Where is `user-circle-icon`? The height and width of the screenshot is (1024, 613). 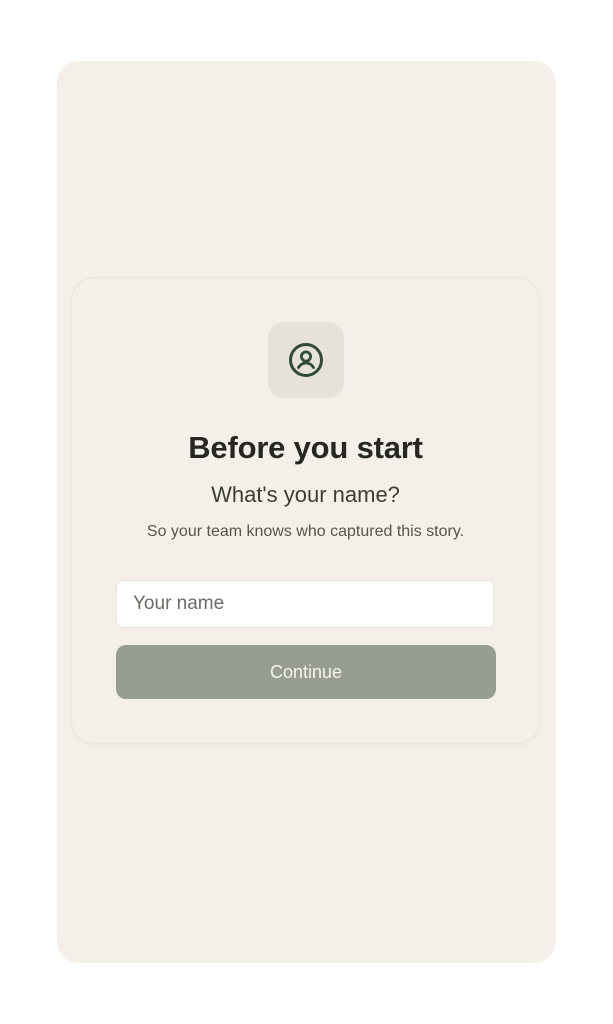
user-circle-icon is located at coordinates (306, 360).